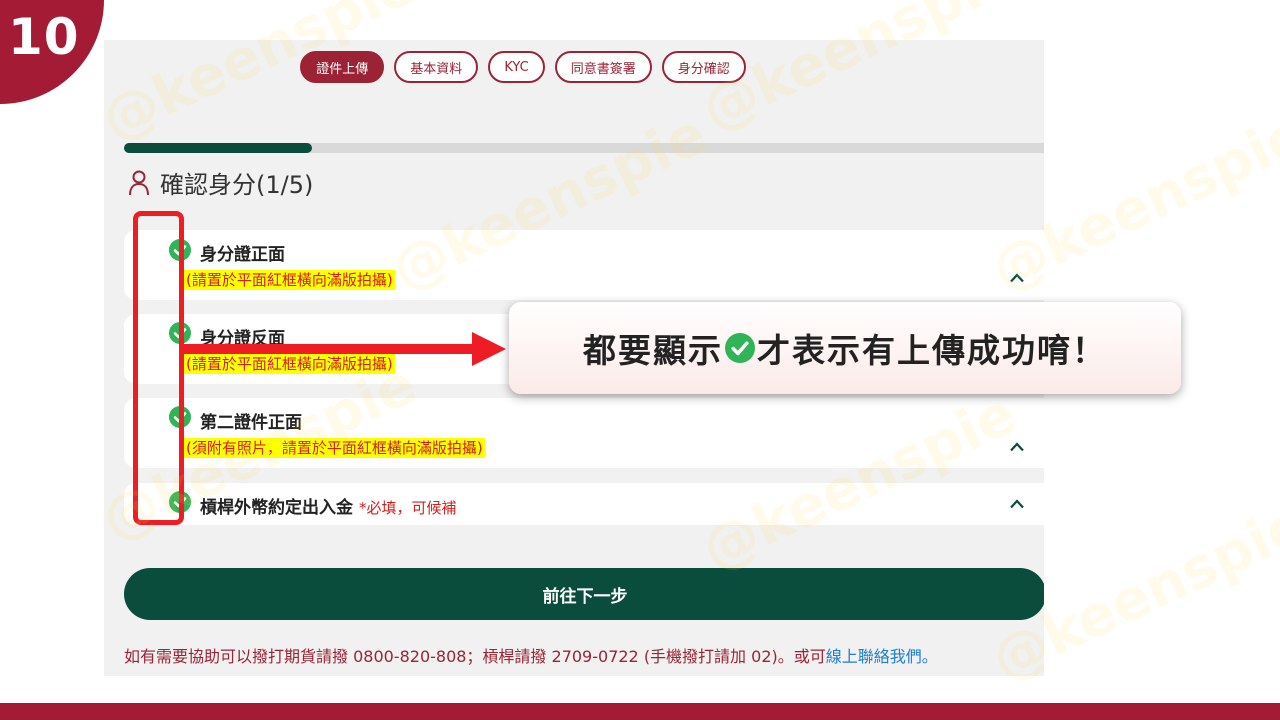 This screenshot has width=1280, height=720. I want to click on progress-fill, so click(218, 148).